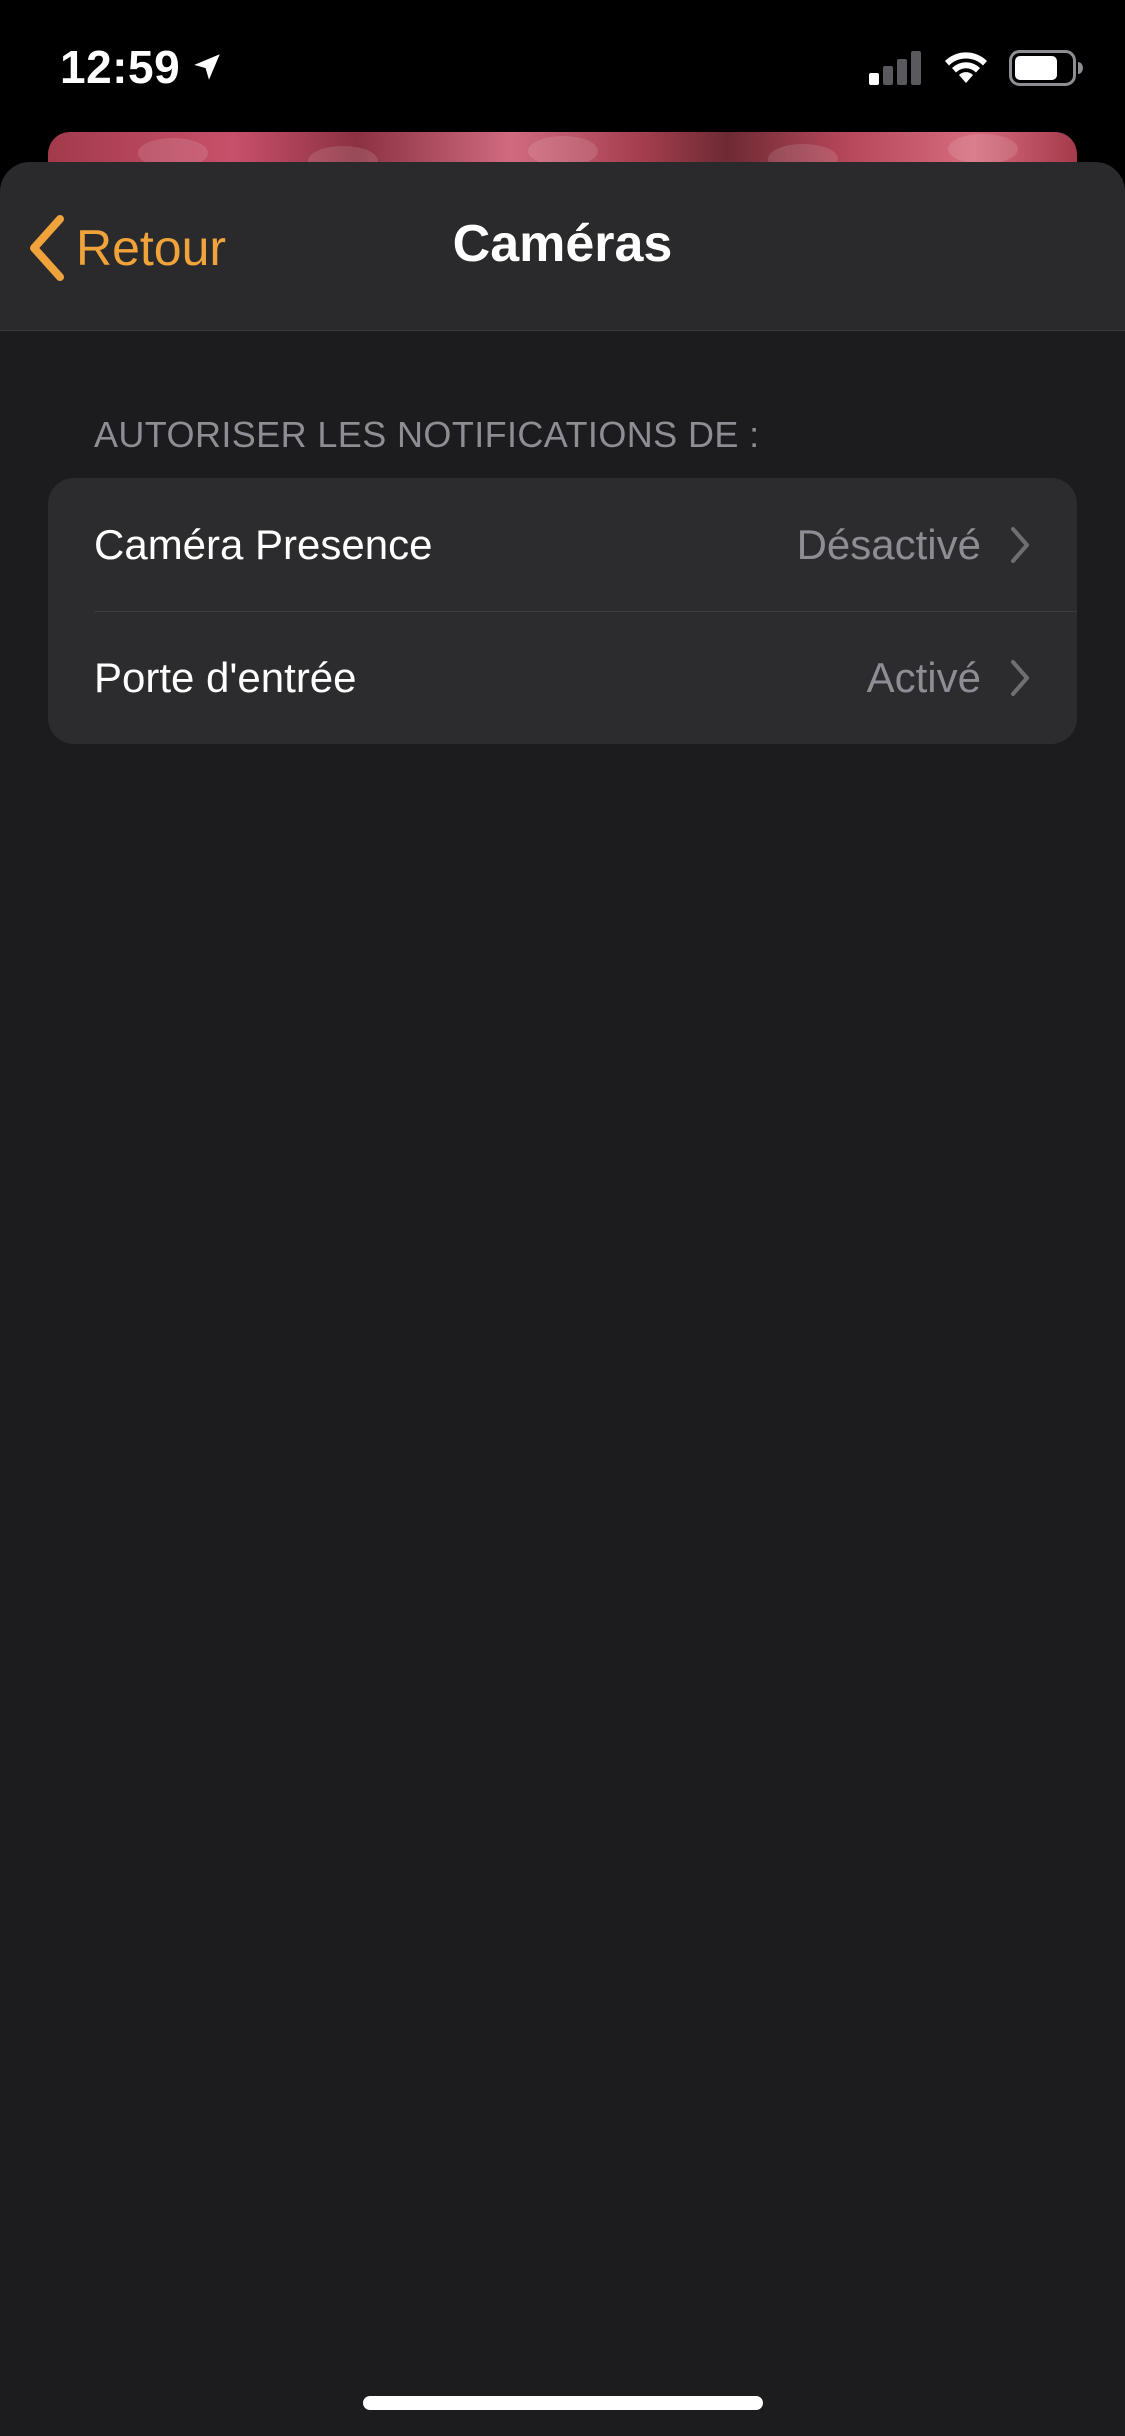 Image resolution: width=1125 pixels, height=2436 pixels. What do you see at coordinates (888, 544) in the screenshot?
I see `row-value: Désactivé` at bounding box center [888, 544].